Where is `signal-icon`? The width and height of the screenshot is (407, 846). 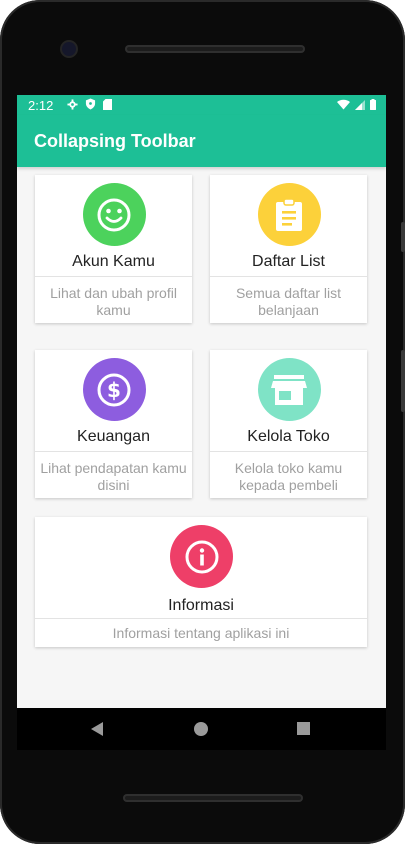
signal-icon is located at coordinates (360, 105).